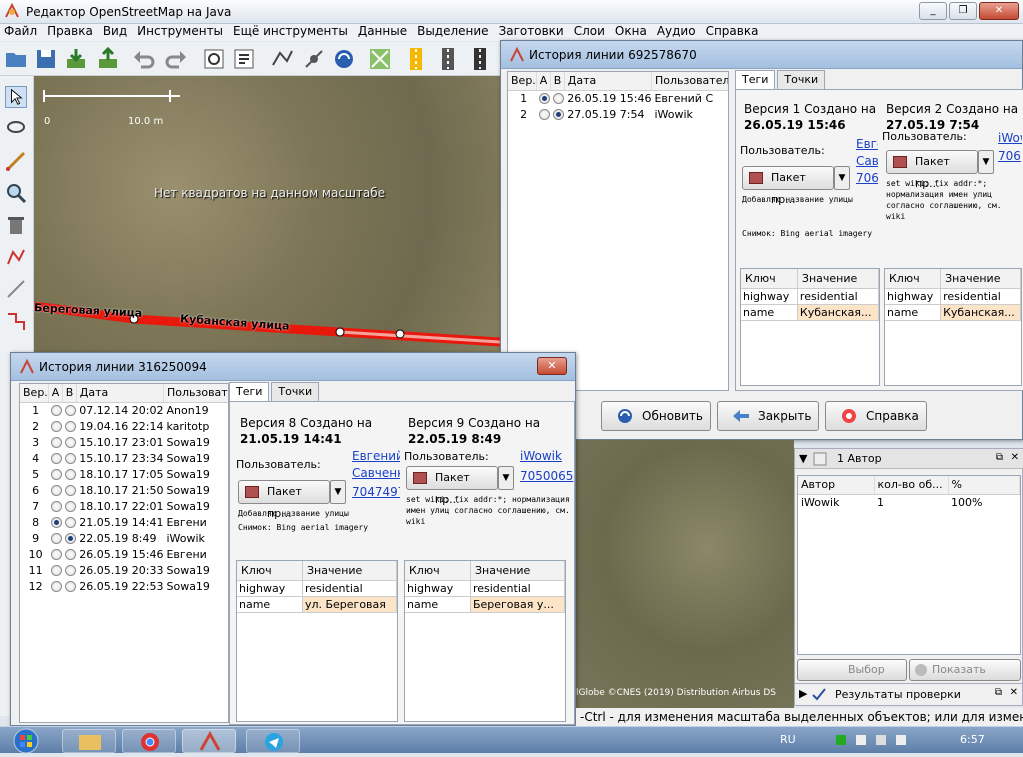 This screenshot has height=757, width=1023. I want to click on table-row: 3 15.10.17 23:01 Sowa19, so click(124, 442).